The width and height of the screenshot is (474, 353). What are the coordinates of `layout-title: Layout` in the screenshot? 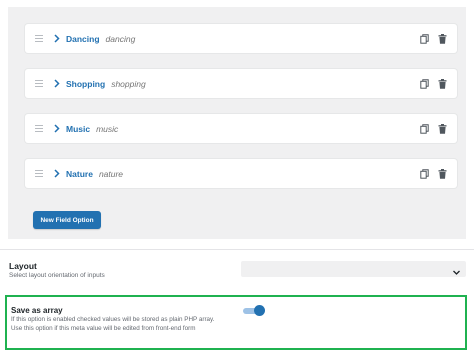 It's located at (23, 266).